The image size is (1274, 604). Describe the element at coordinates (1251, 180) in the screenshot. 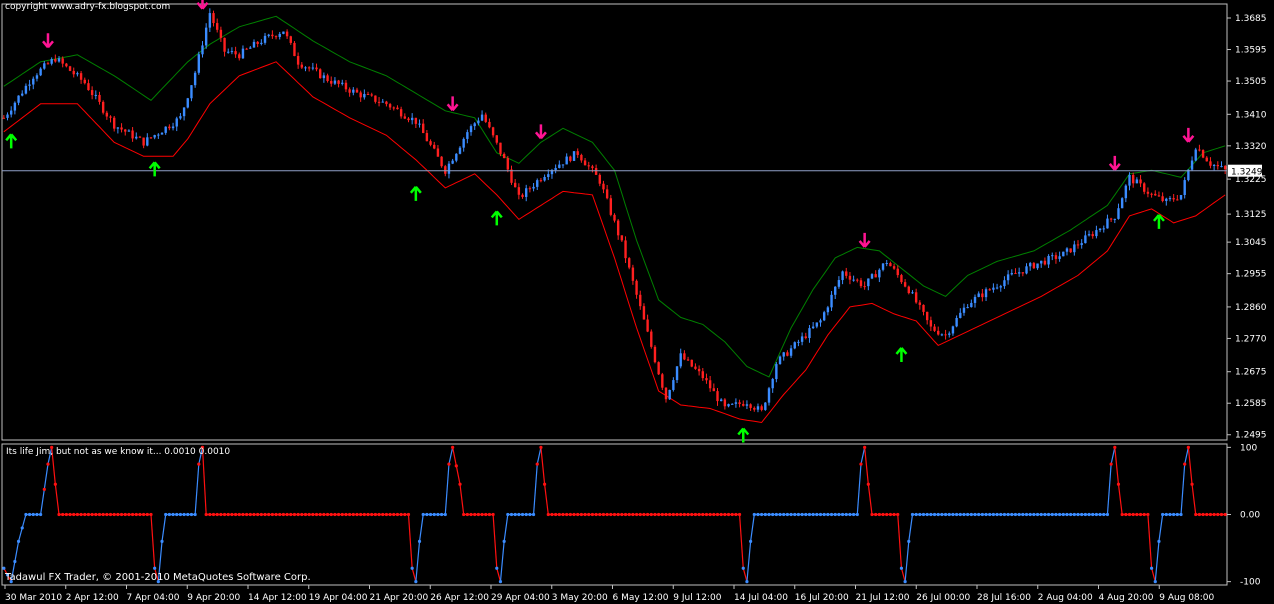

I see `price-tick-label: 1.3225` at that location.